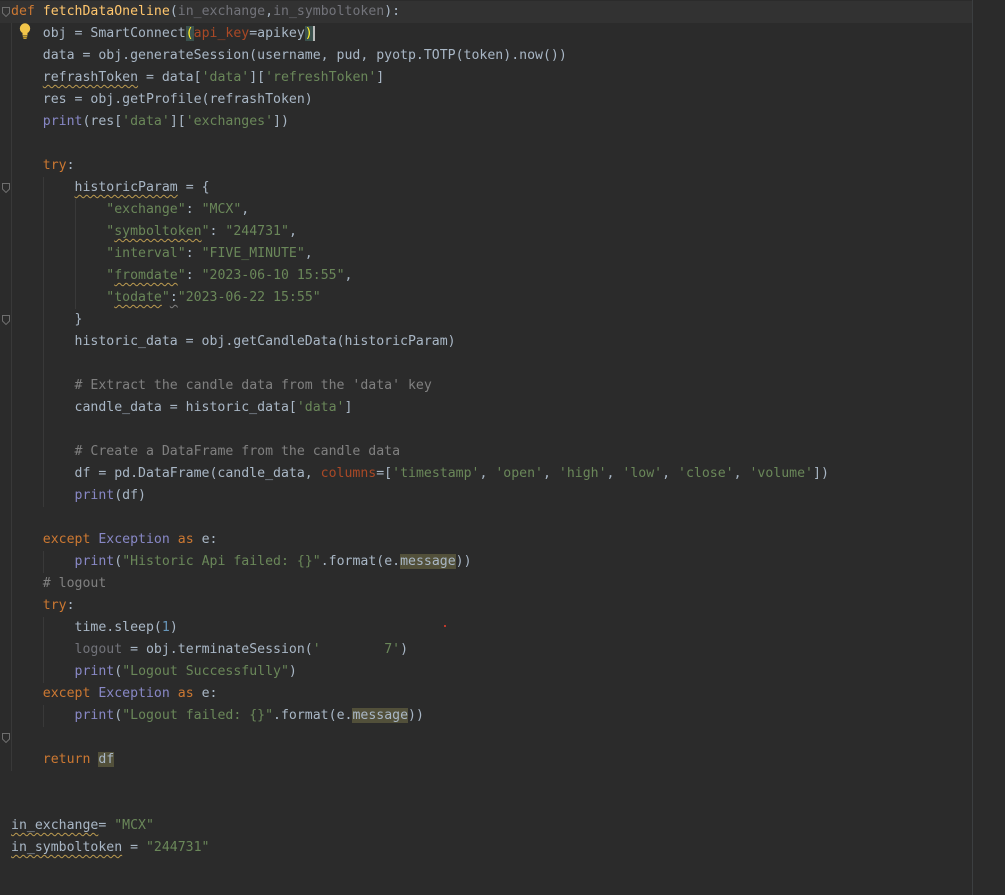 This screenshot has height=895, width=1005. What do you see at coordinates (165, 627) in the screenshot?
I see `code-token: 1` at bounding box center [165, 627].